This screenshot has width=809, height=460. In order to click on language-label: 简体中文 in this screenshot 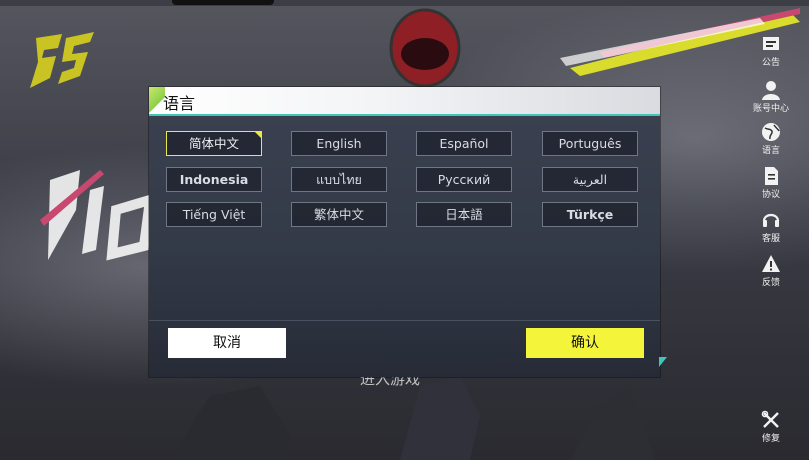, I will do `click(213, 143)`.